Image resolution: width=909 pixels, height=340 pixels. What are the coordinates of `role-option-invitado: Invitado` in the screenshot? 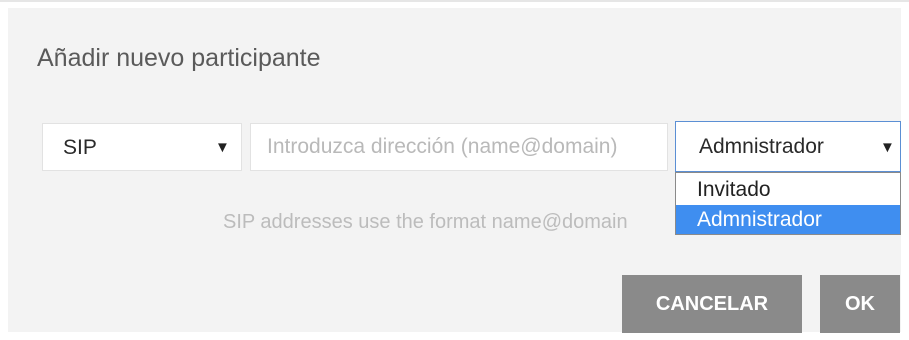 It's located at (788, 189).